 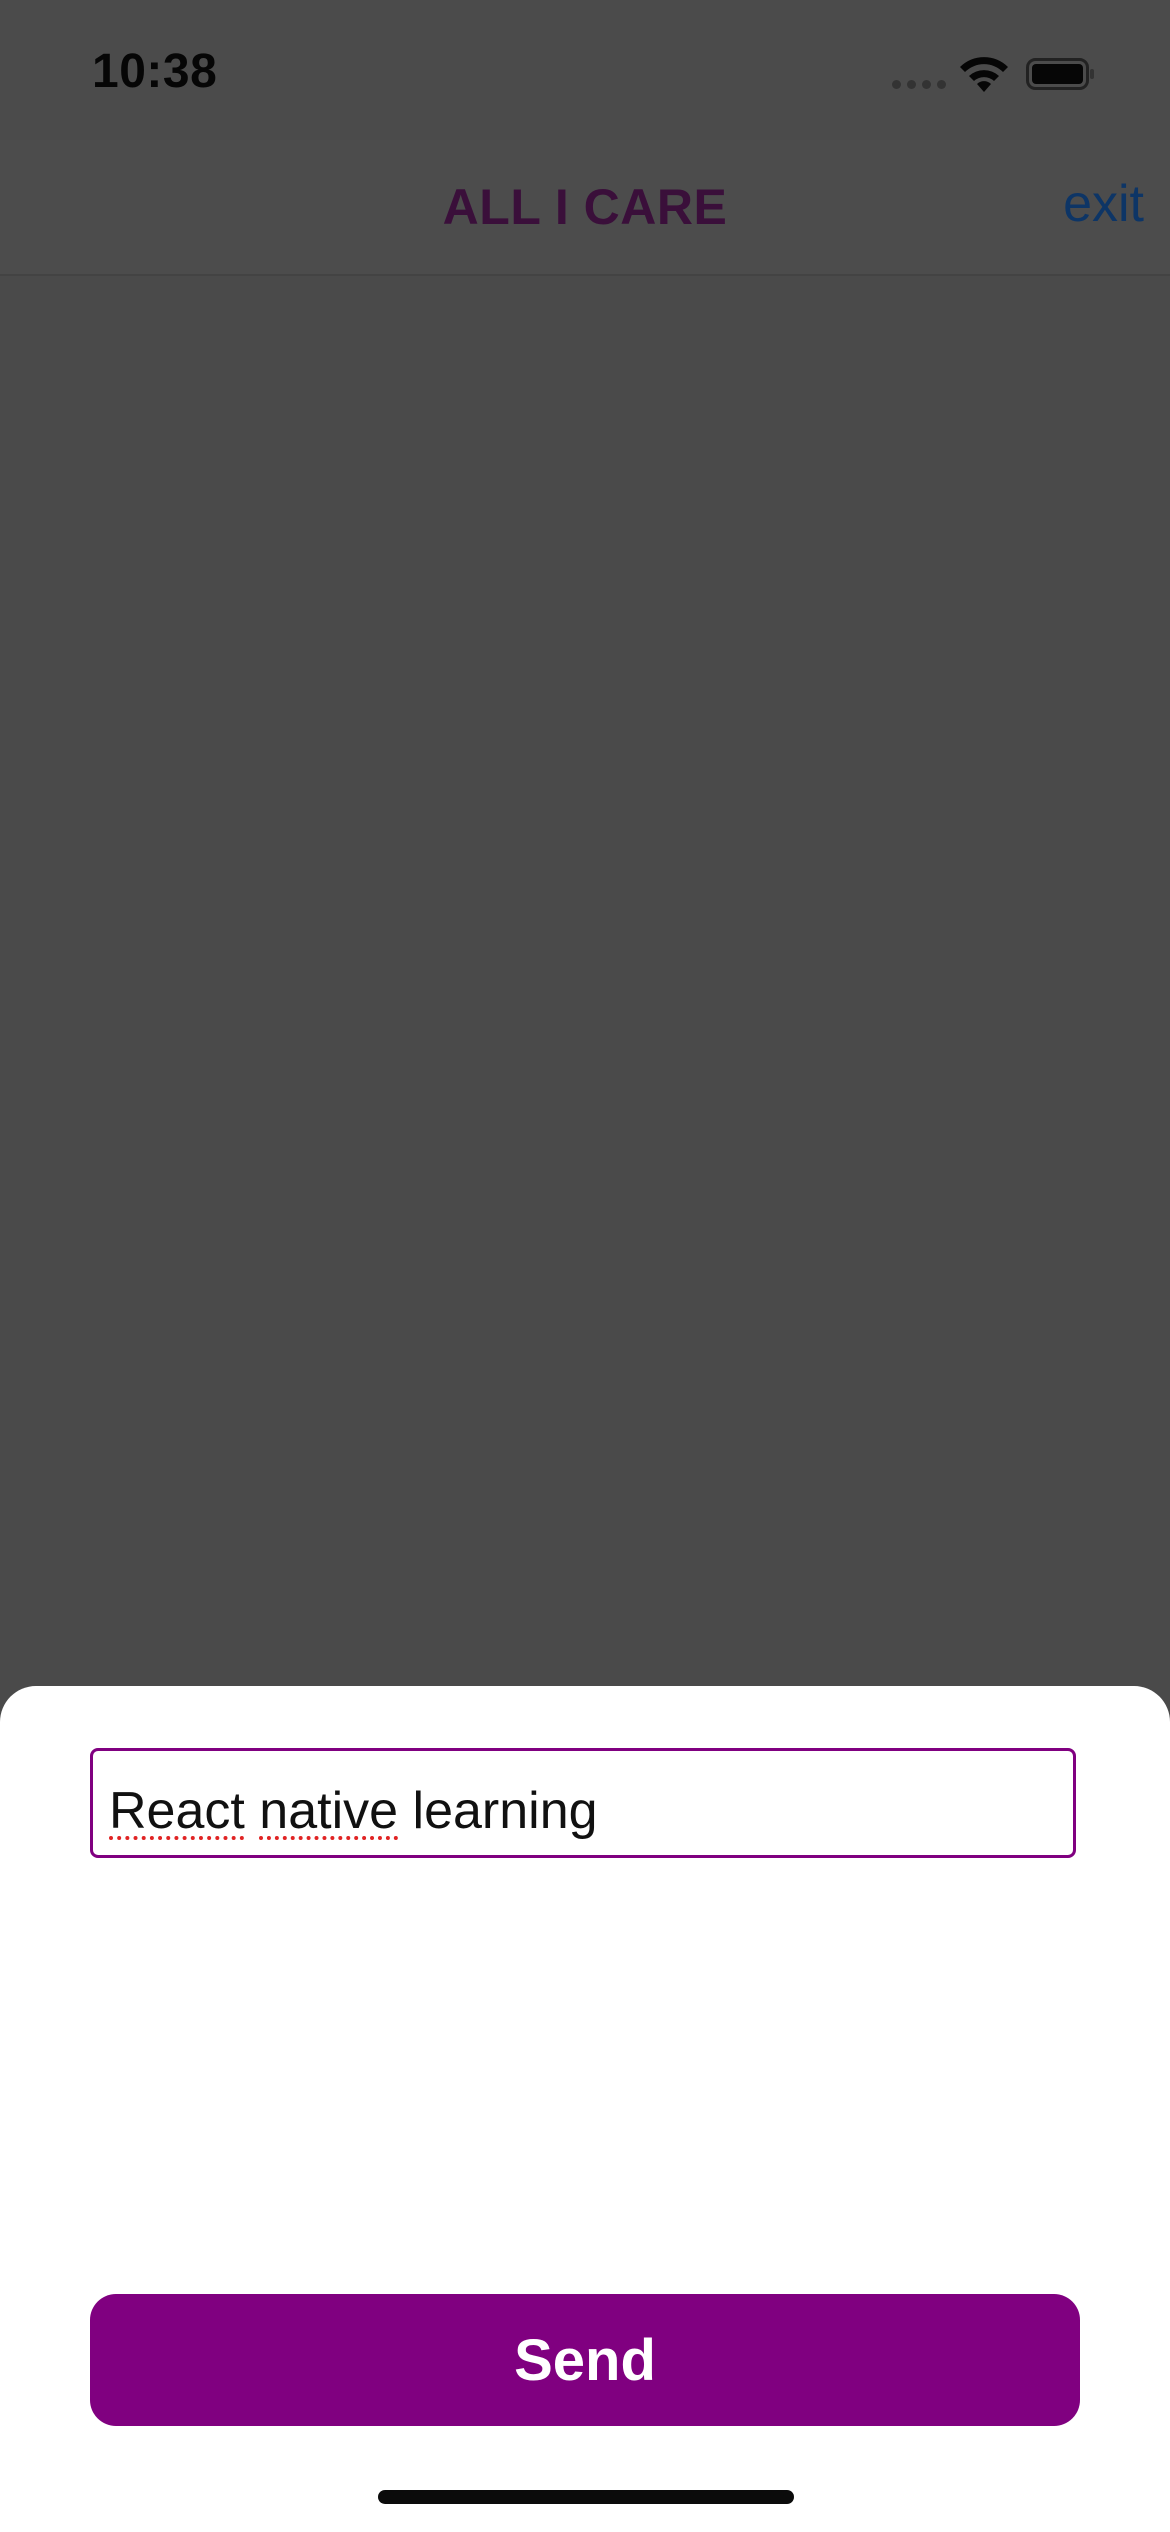 What do you see at coordinates (505, 1811) in the screenshot?
I see `input-word: learning` at bounding box center [505, 1811].